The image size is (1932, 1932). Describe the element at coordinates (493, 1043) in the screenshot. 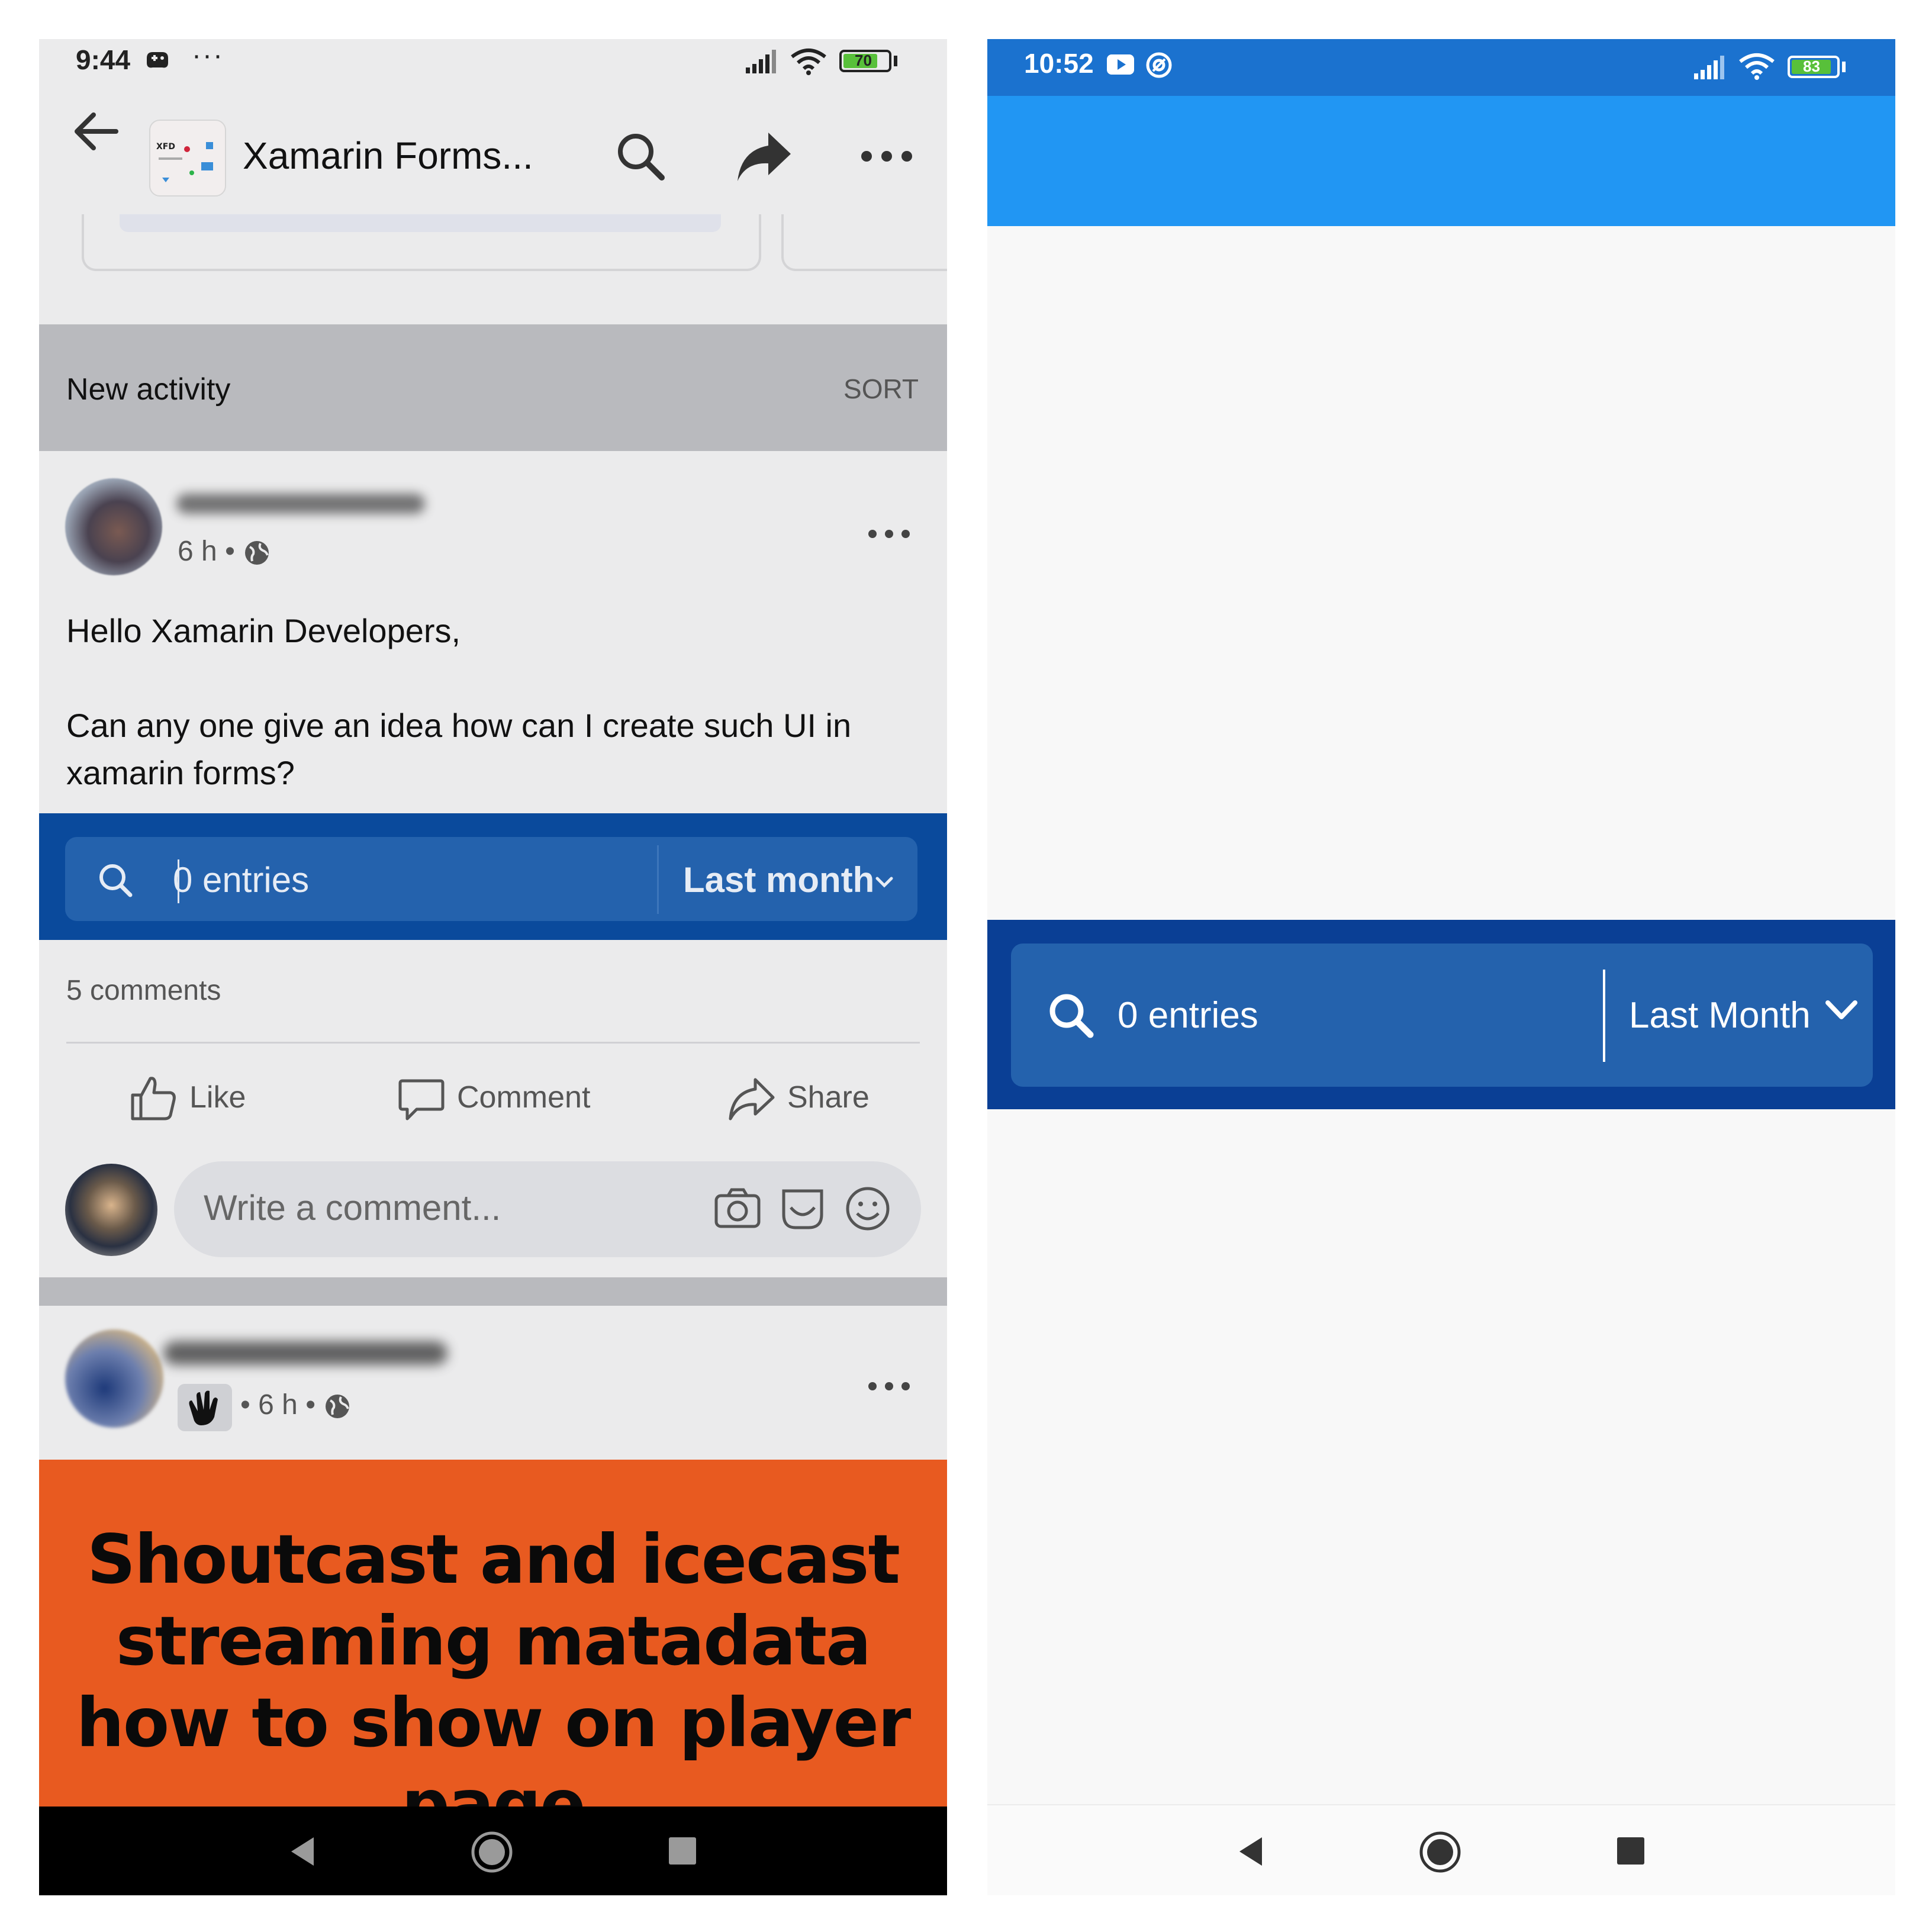

I see `post-divider` at that location.